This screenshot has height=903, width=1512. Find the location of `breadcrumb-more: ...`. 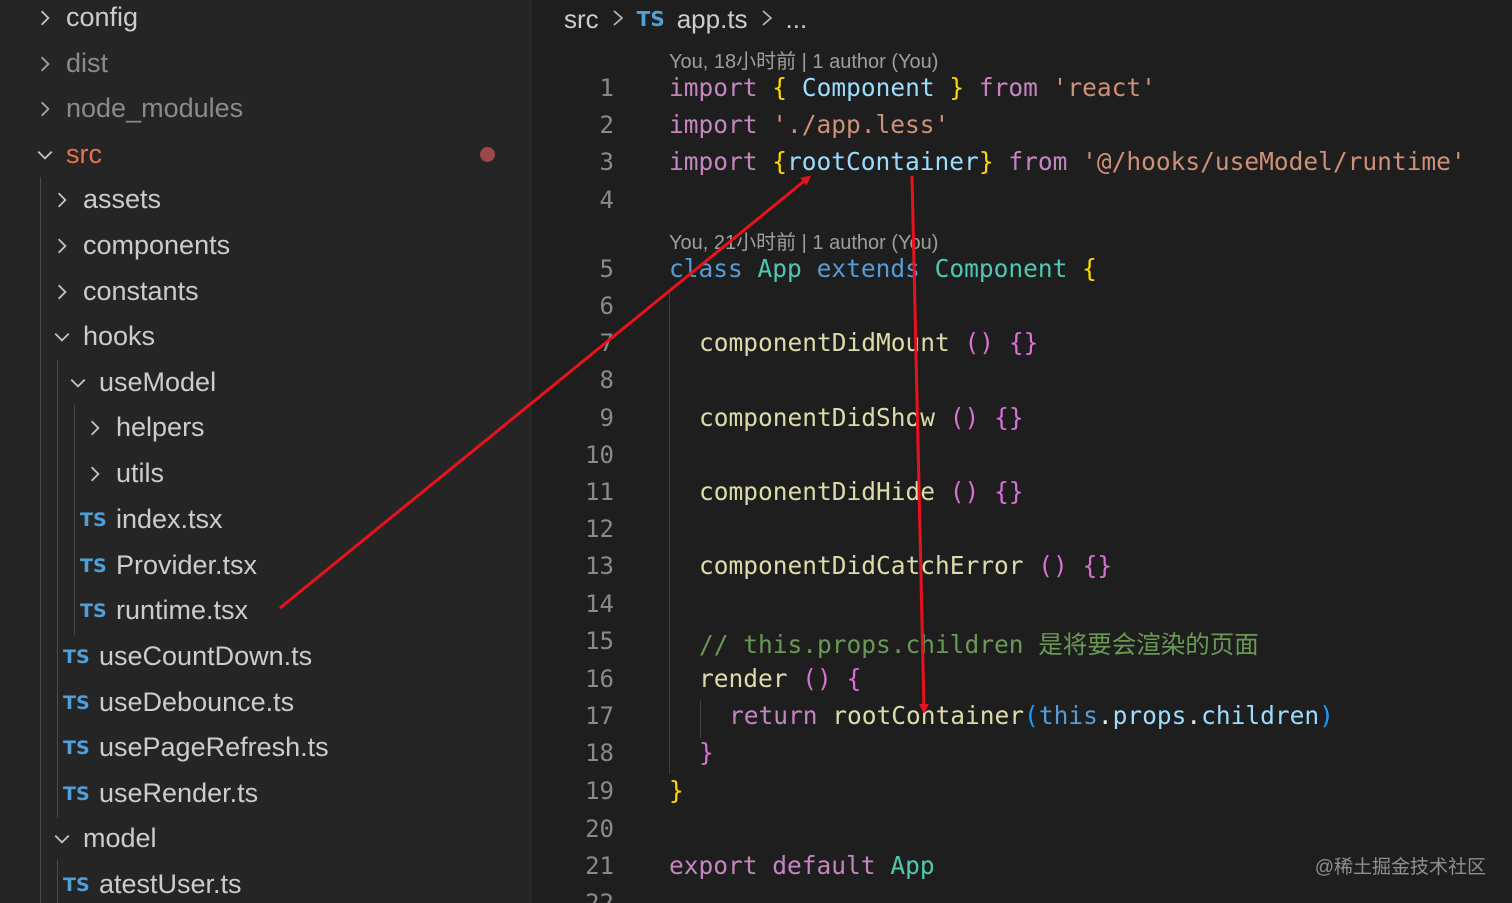

breadcrumb-more: ... is located at coordinates (797, 19).